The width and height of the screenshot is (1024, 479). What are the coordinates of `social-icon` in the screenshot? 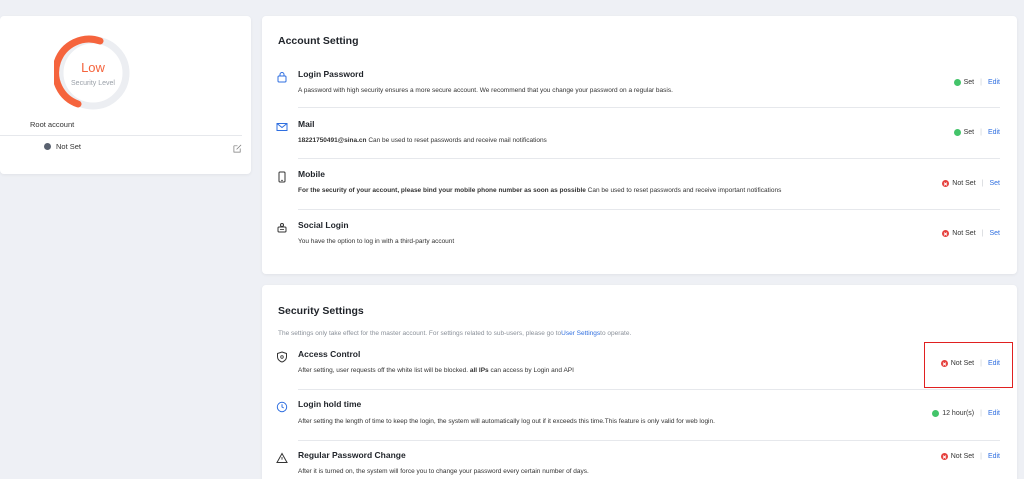 It's located at (282, 228).